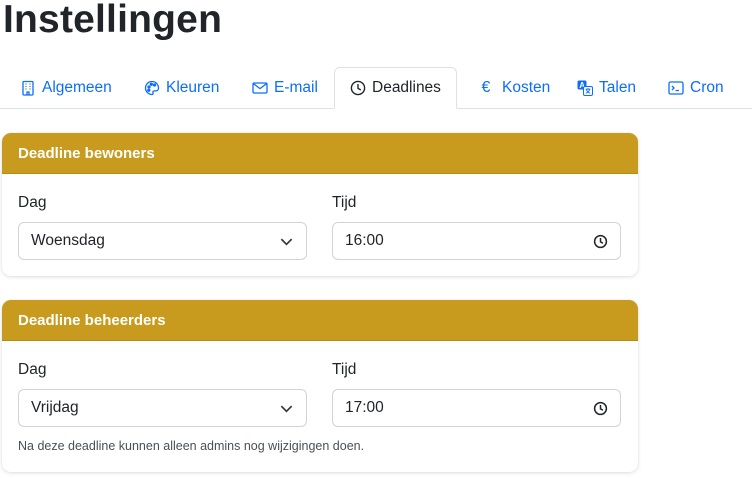 The width and height of the screenshot is (752, 479). Describe the element at coordinates (476, 241) in the screenshot. I see `time-input: 16:00` at that location.